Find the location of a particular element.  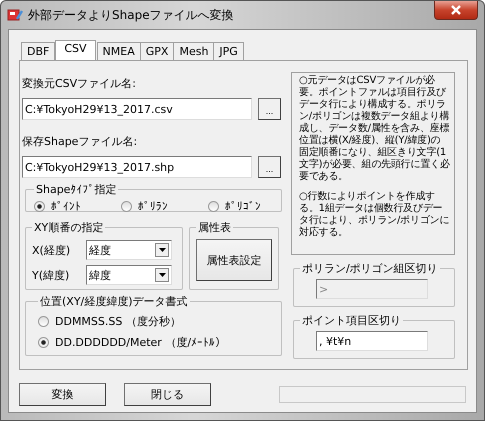

group-title: Shapeﾀｲﾌﾟ指定 is located at coordinates (76, 189).